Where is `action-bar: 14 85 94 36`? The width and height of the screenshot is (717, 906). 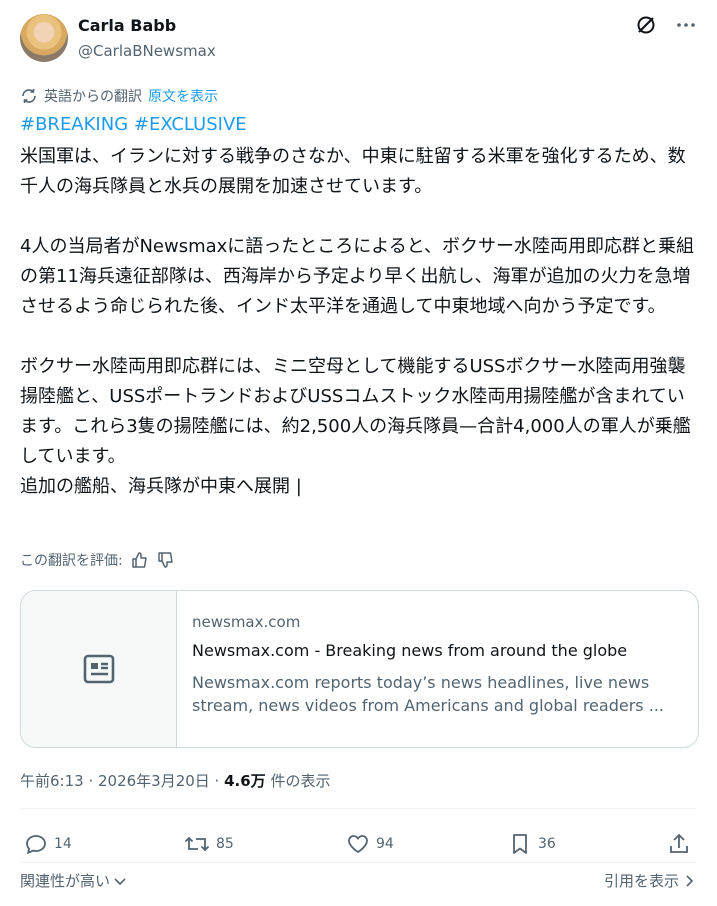 action-bar: 14 85 94 36 is located at coordinates (358, 844).